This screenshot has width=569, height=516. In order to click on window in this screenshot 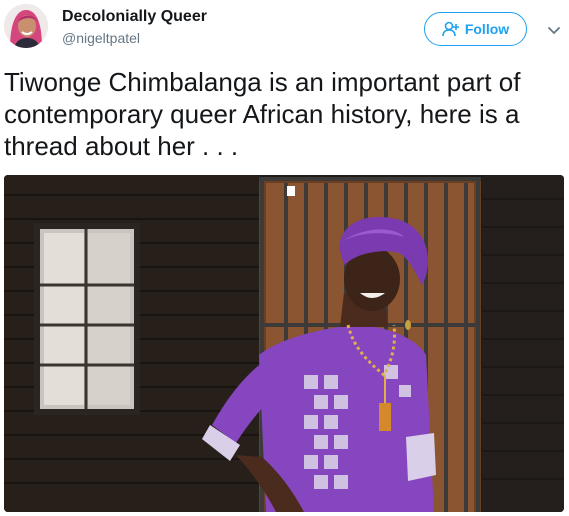, I will do `click(87, 319)`.